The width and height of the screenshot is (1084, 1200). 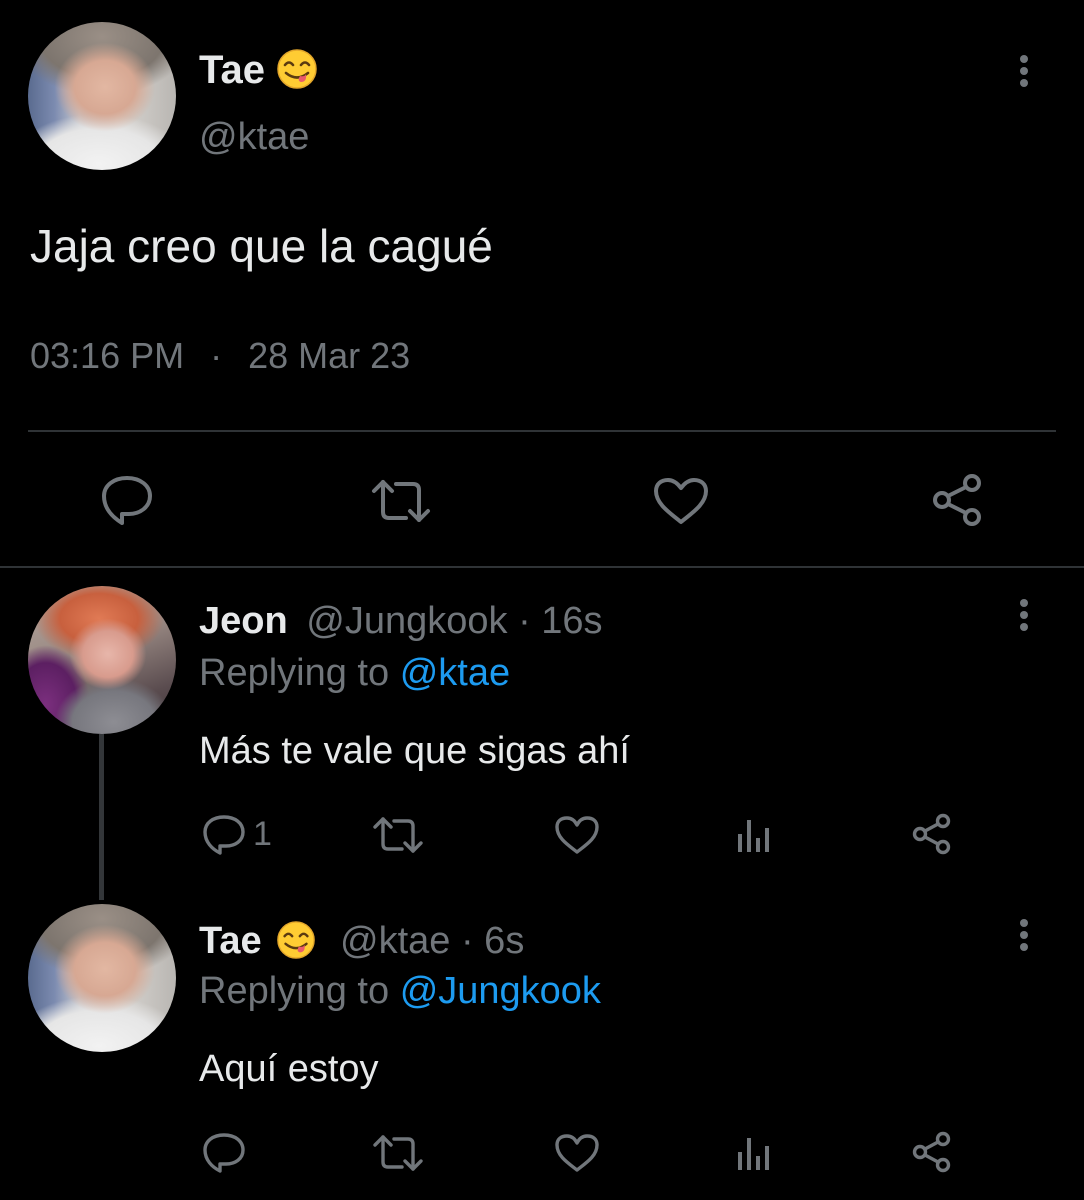 I want to click on reply-header: Tae, so click(x=230, y=941).